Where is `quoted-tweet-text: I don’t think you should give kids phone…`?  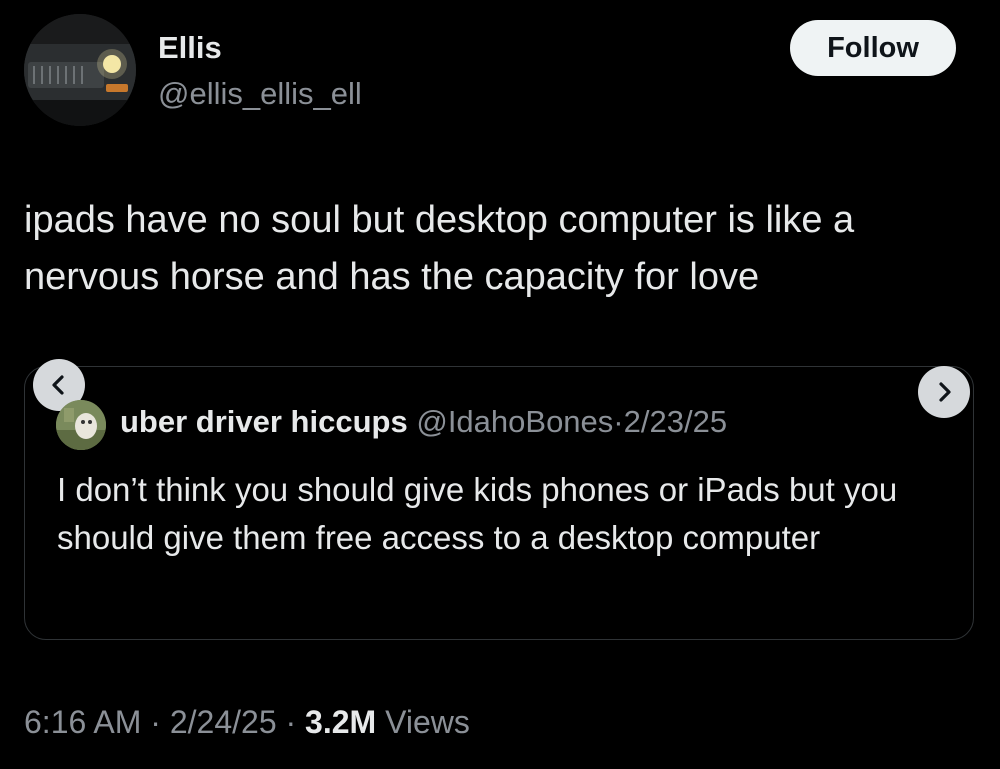 quoted-tweet-text: I don’t think you should give kids phone… is located at coordinates (477, 513).